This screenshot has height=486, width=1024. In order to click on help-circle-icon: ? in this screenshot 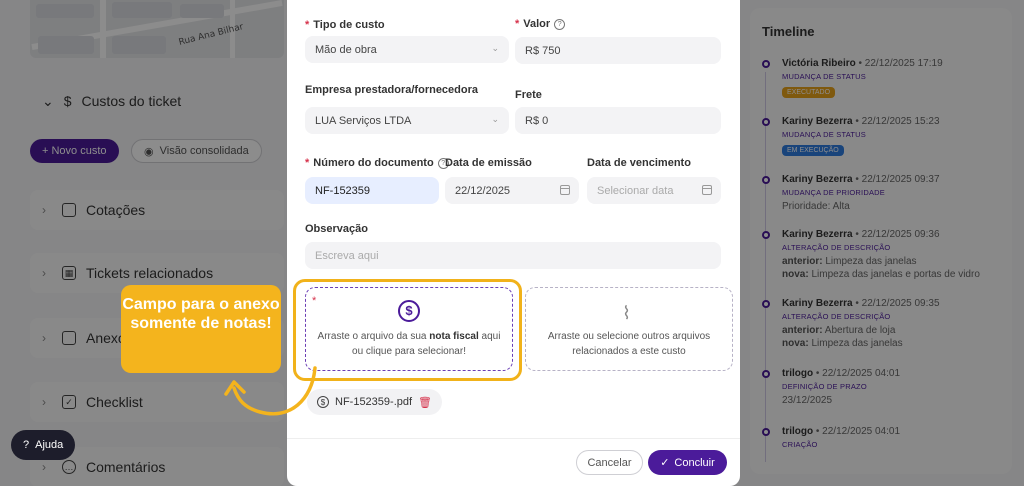, I will do `click(560, 24)`.